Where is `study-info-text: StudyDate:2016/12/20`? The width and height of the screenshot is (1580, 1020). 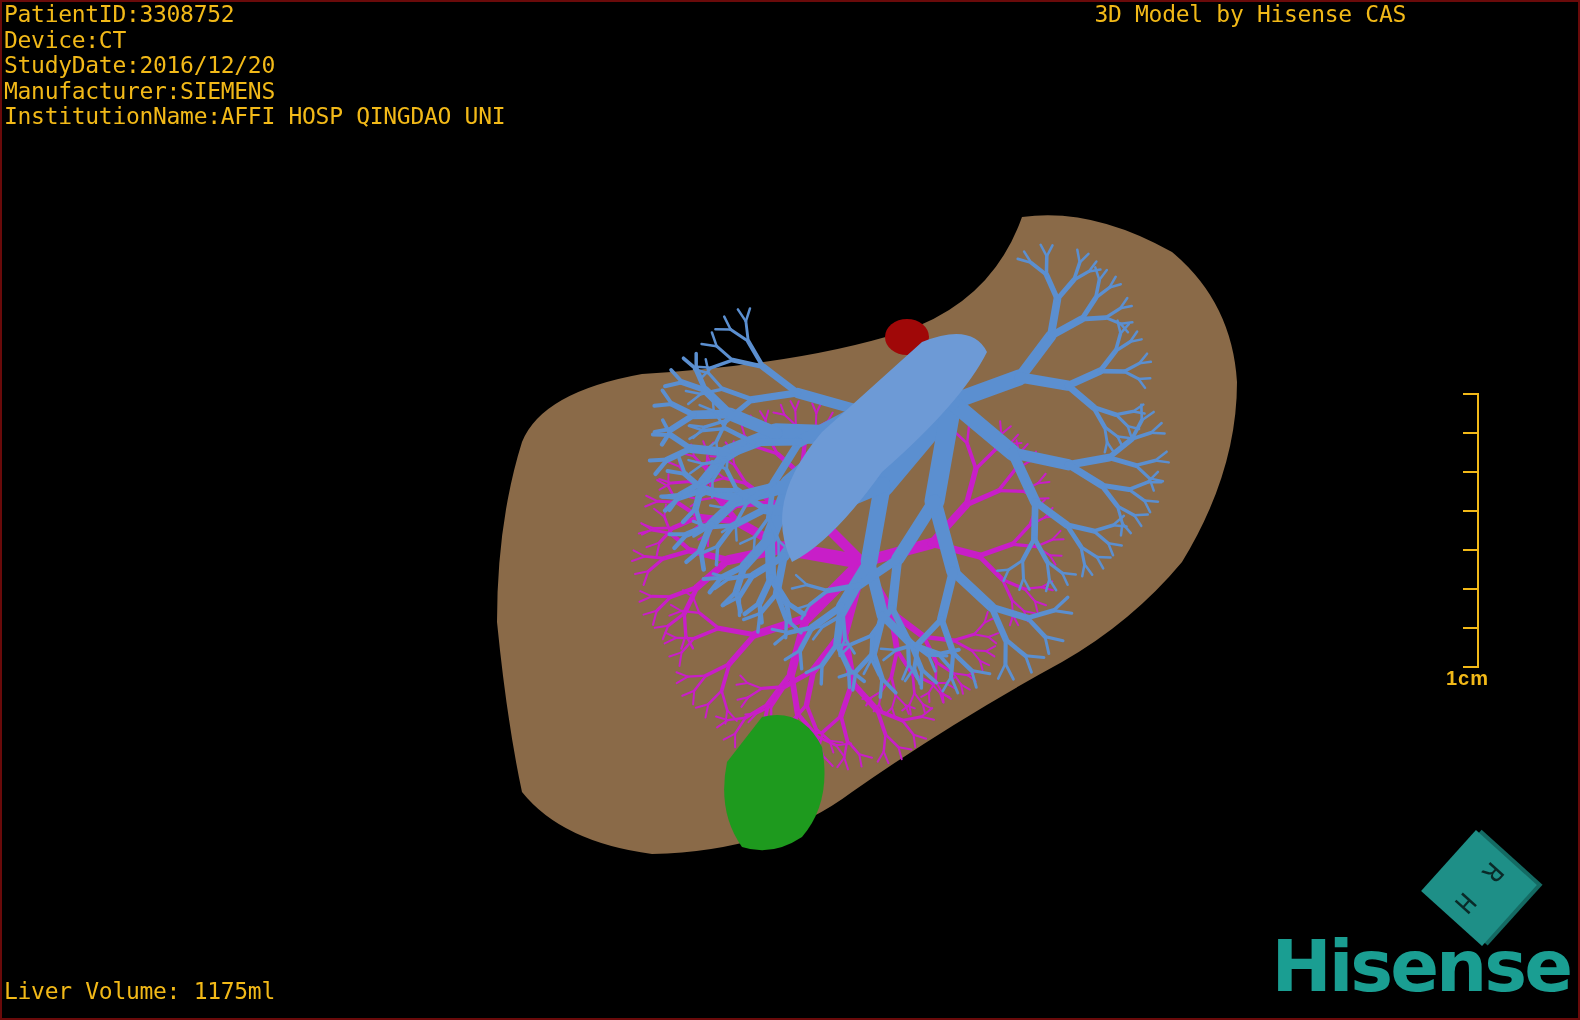 study-info-text: StudyDate:2016/12/20 is located at coordinates (140, 66).